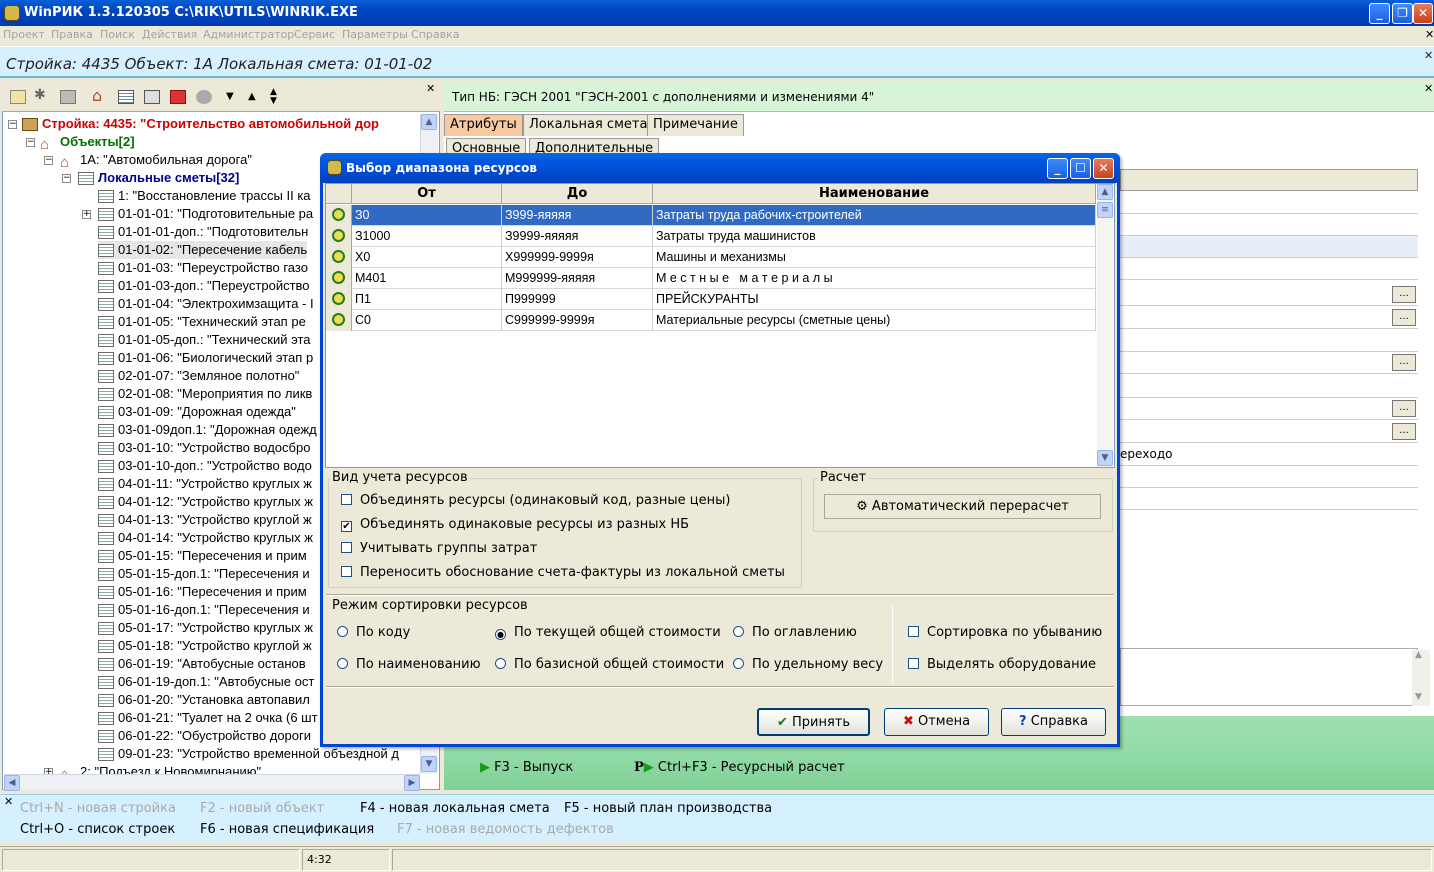  Describe the element at coordinates (68, 97) in the screenshot. I see `clipboard-icon` at that location.